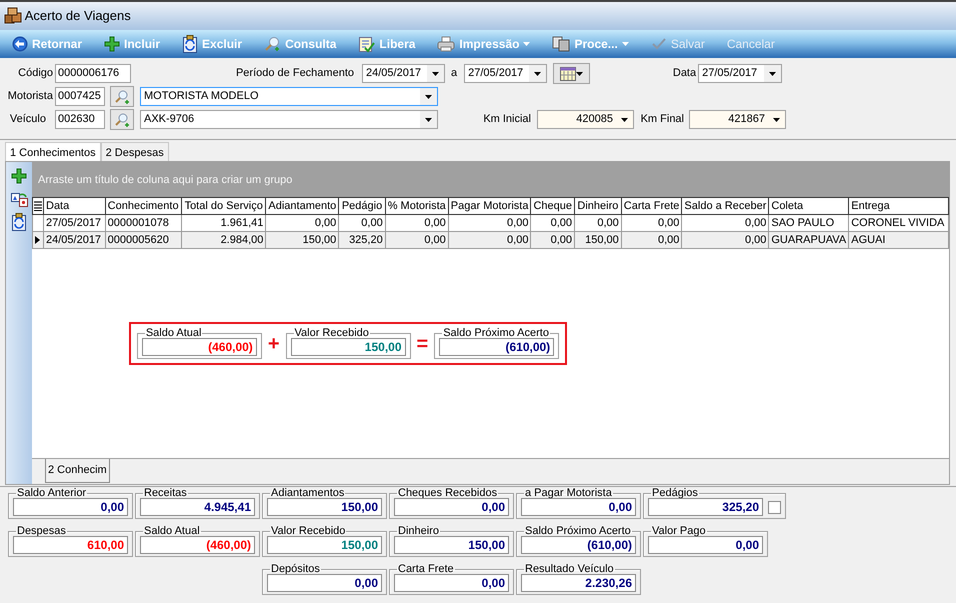 The image size is (956, 603). I want to click on equals-sign: =, so click(422, 344).